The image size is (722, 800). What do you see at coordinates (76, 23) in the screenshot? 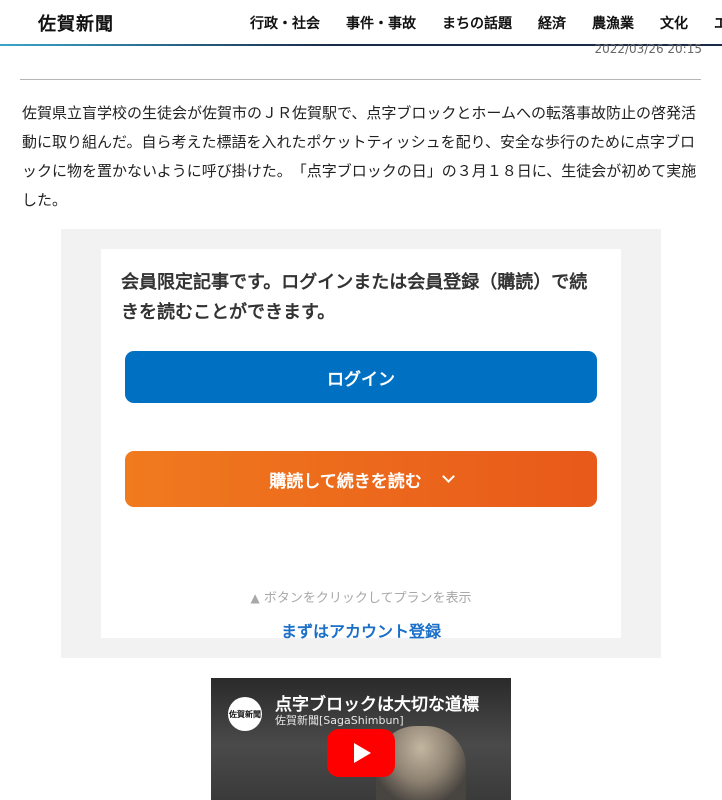
I see `site-logo: 佐賀新聞` at bounding box center [76, 23].